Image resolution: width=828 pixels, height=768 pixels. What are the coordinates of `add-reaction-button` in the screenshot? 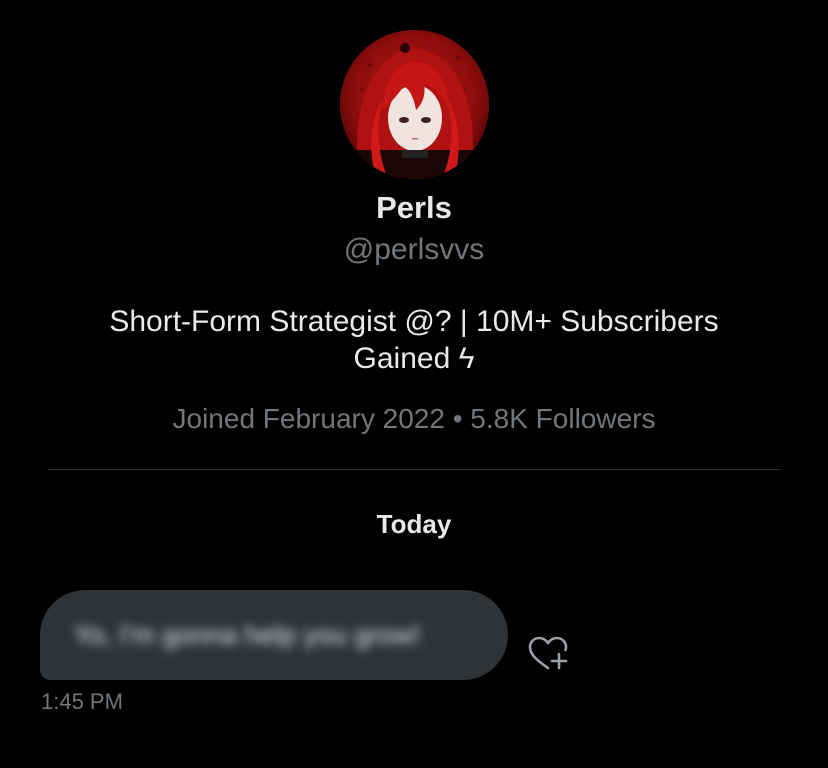 It's located at (548, 654).